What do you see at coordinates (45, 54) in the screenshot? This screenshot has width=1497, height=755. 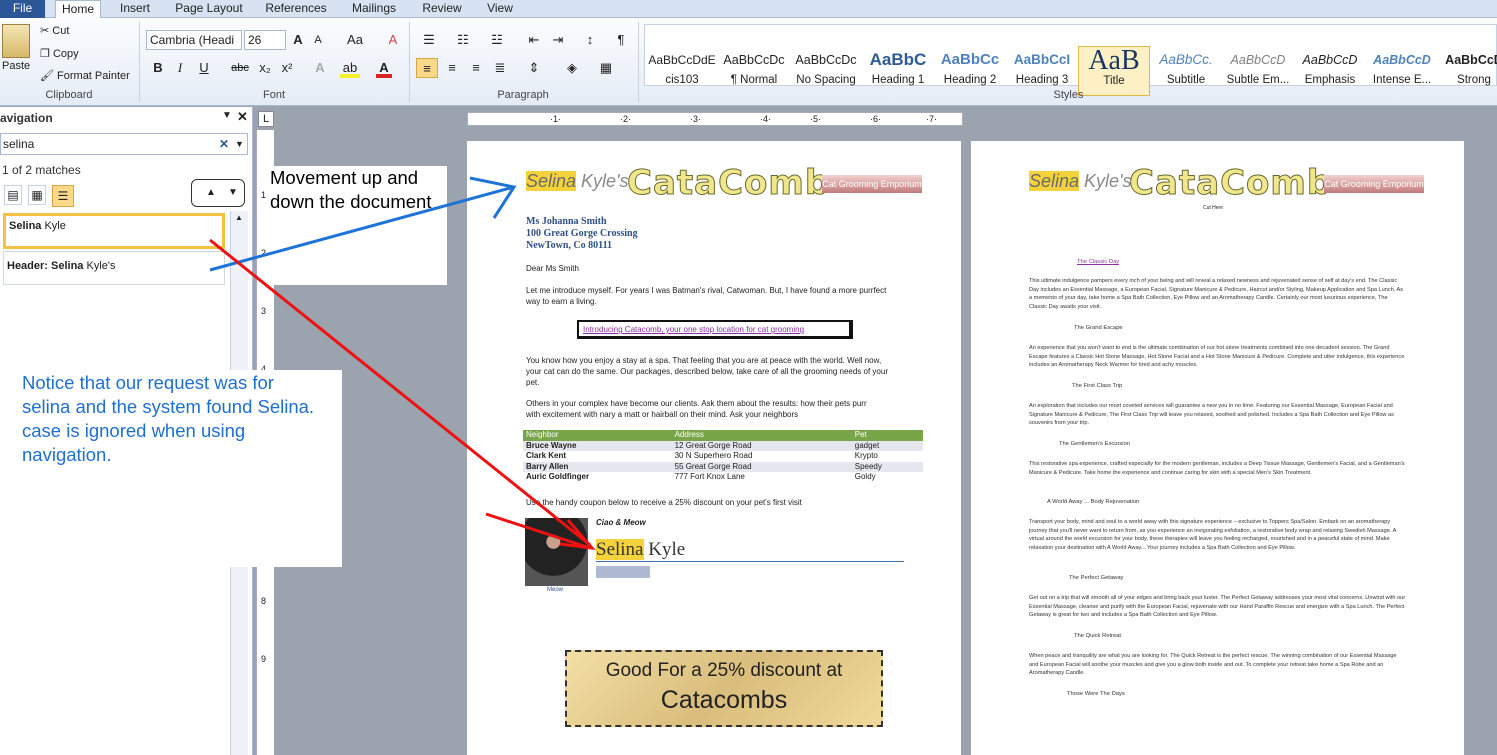 I see `copy-icon: ❐` at bounding box center [45, 54].